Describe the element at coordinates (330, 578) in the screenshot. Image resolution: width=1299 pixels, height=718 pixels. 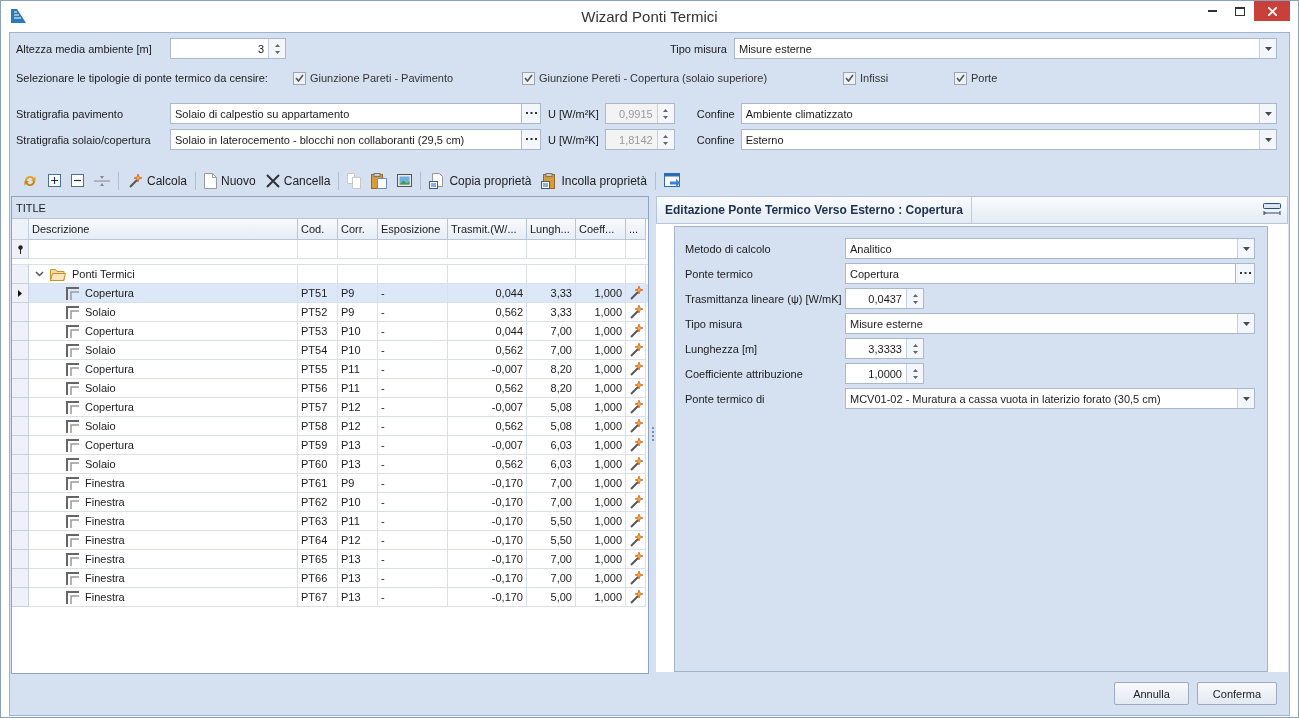
I see `table-row: Finestra PT66 P13 - -0,170 7,00 1,000` at that location.